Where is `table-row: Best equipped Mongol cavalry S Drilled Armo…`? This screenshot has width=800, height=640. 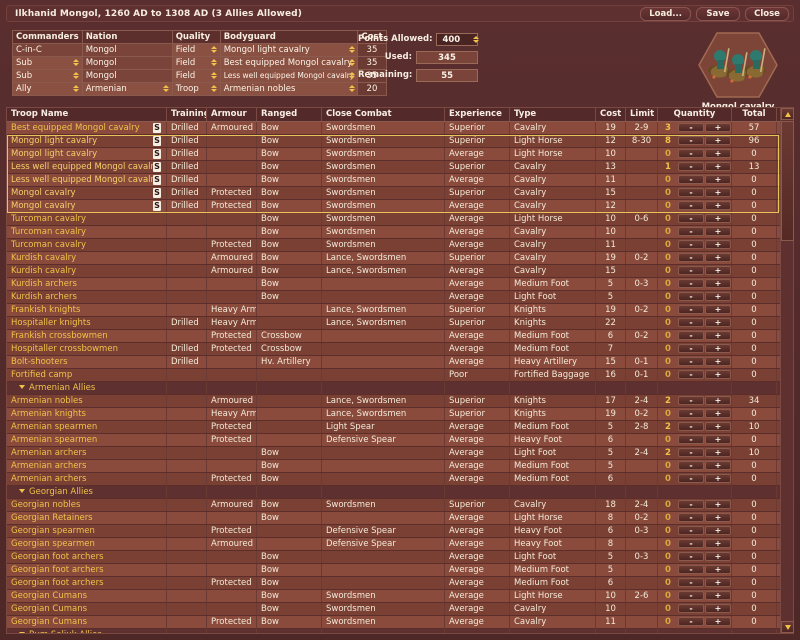 table-row: Best equipped Mongol cavalry S Drilled Armo… is located at coordinates (400, 128).